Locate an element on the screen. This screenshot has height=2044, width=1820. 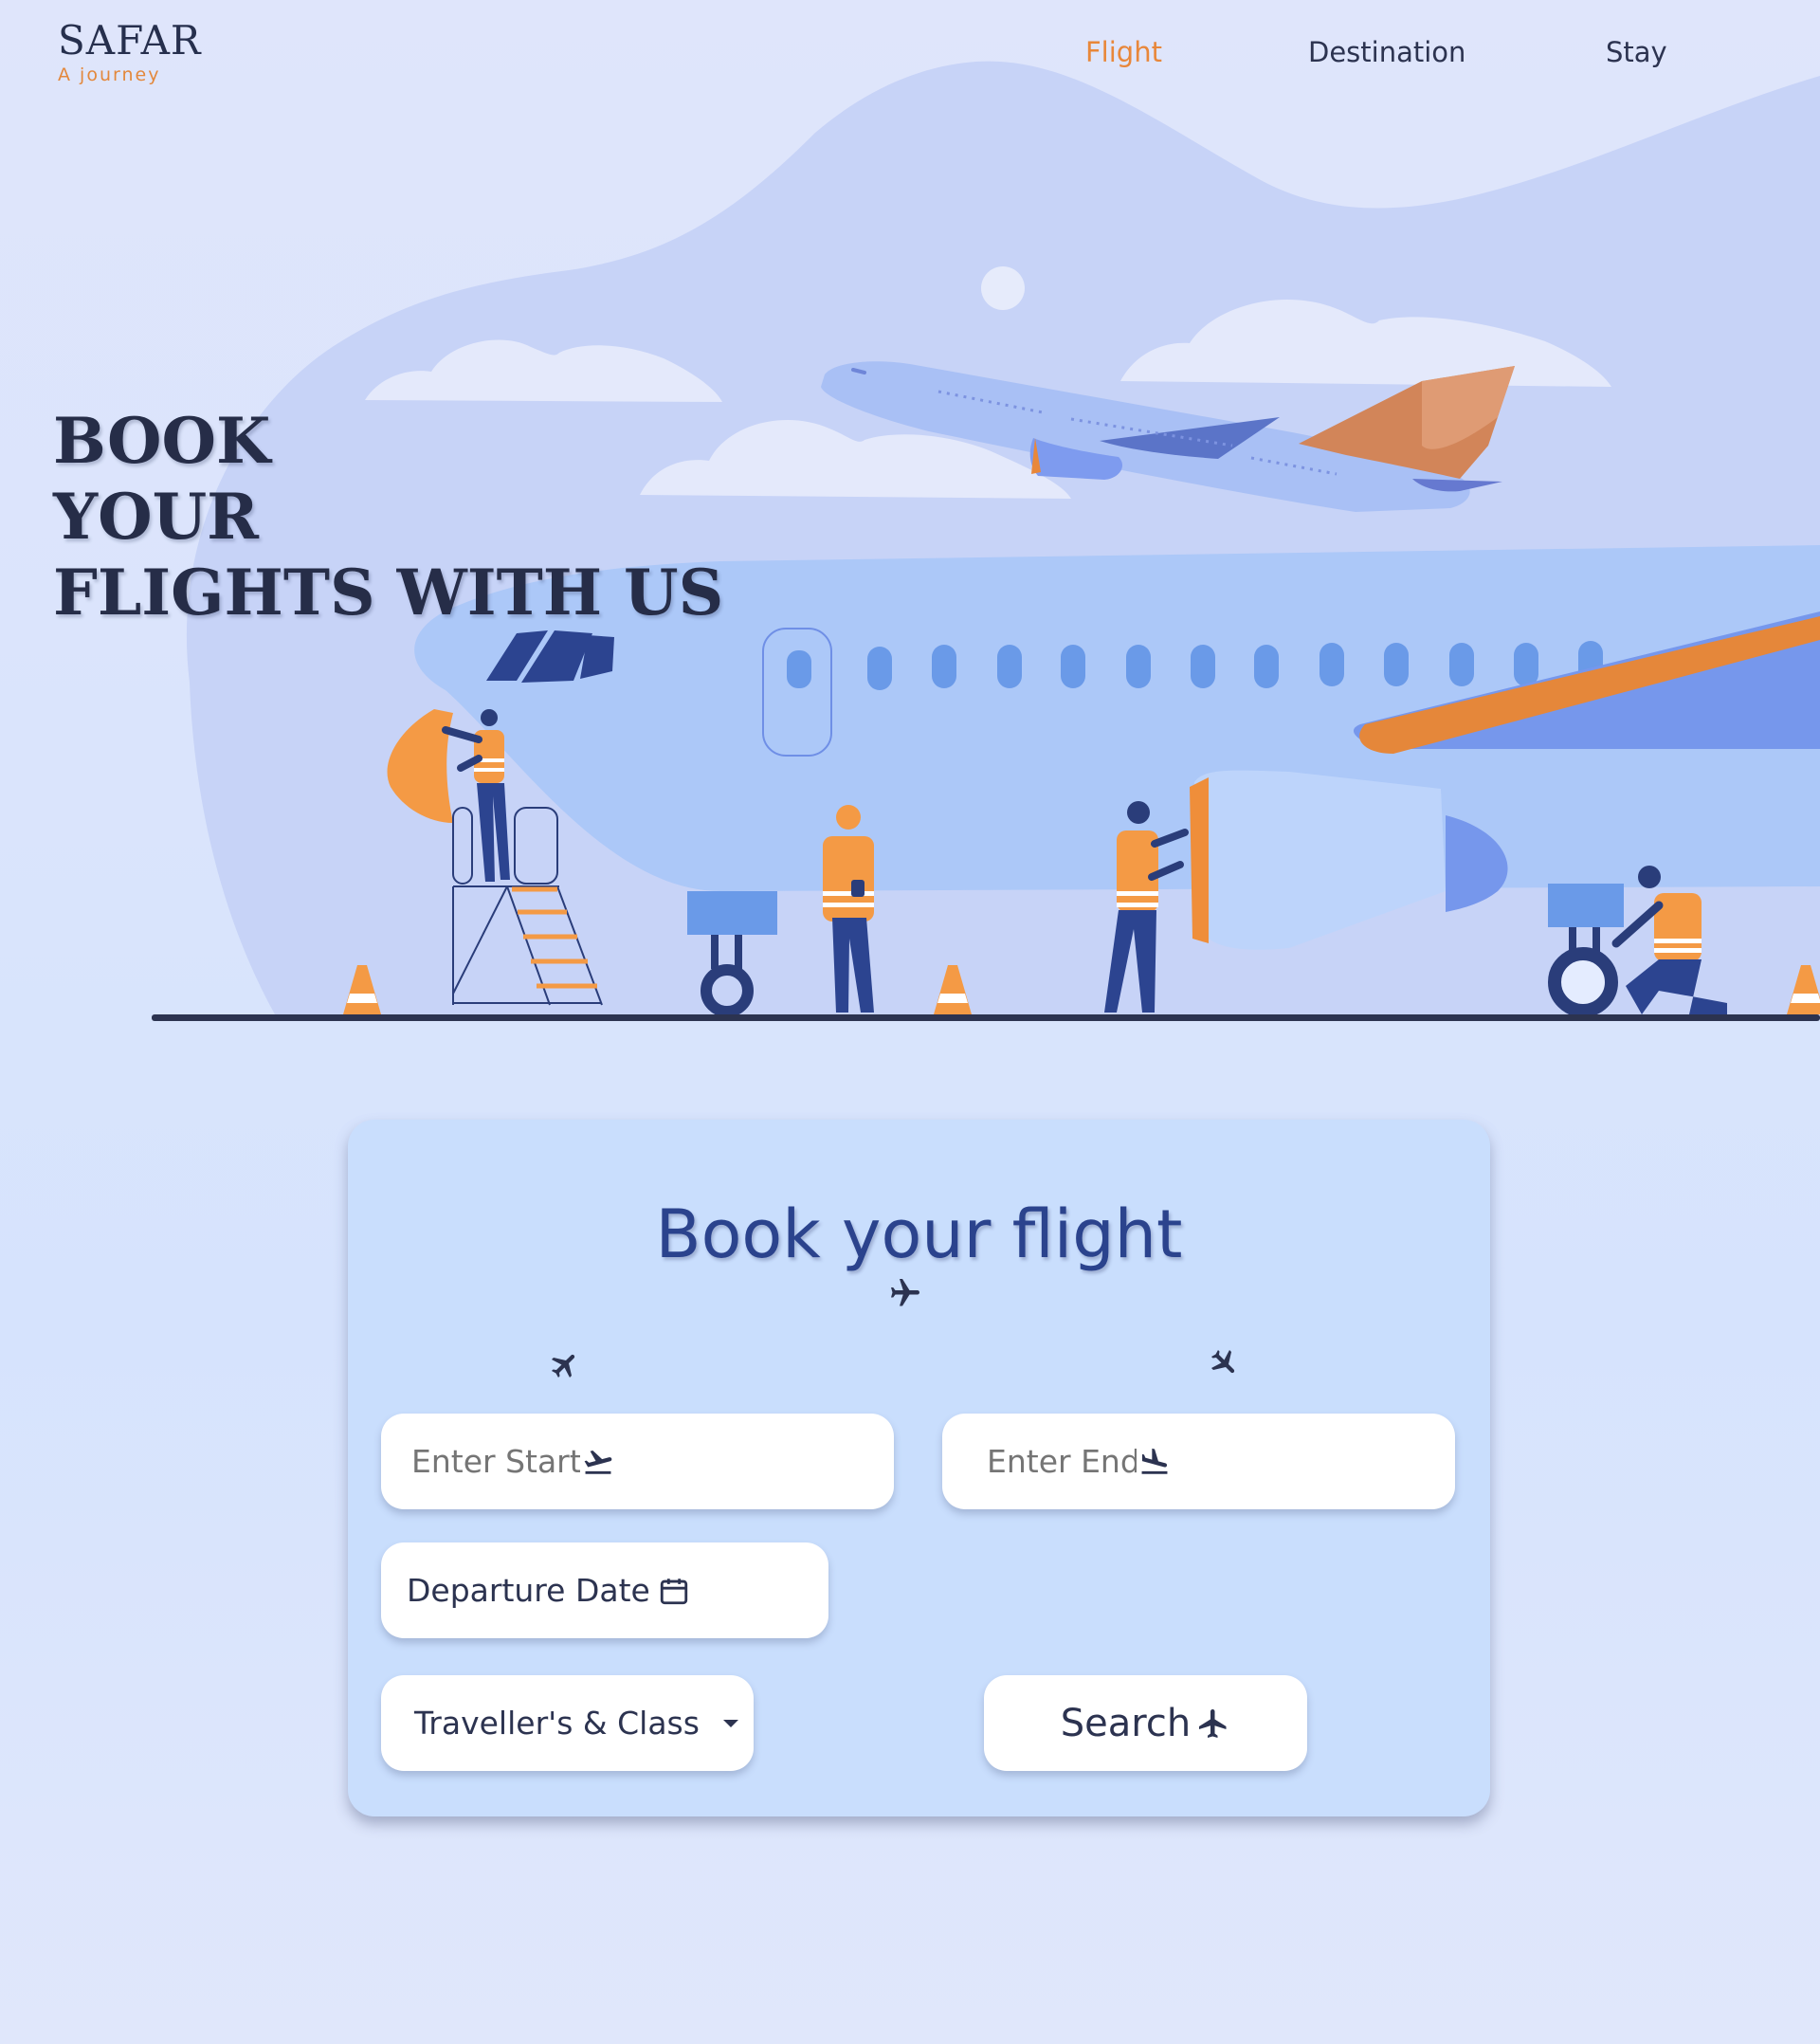
departure-date-field: Departure Date is located at coordinates (604, 1590).